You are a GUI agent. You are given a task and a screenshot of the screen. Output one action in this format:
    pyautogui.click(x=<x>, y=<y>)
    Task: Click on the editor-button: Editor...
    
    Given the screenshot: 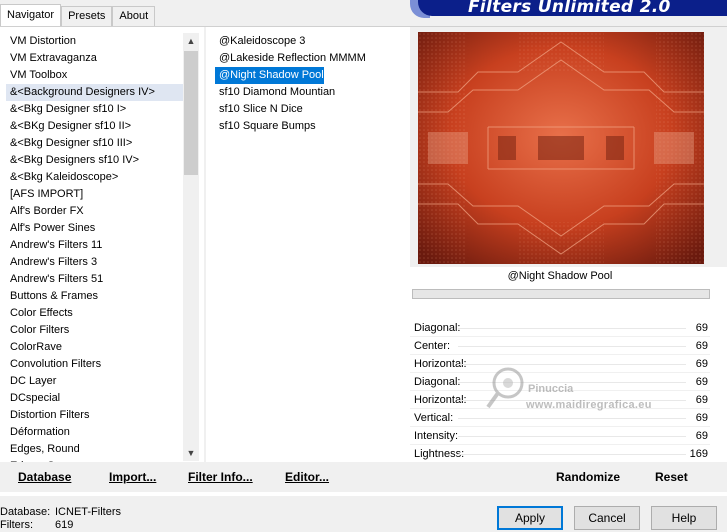 What is the action you would take?
    pyautogui.click(x=307, y=477)
    